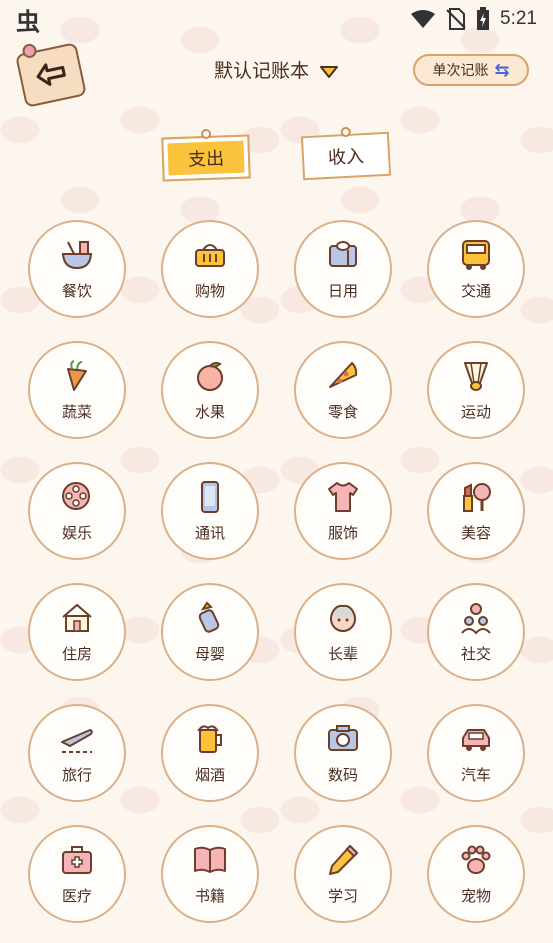  What do you see at coordinates (476, 753) in the screenshot?
I see `category-car: 汽车` at bounding box center [476, 753].